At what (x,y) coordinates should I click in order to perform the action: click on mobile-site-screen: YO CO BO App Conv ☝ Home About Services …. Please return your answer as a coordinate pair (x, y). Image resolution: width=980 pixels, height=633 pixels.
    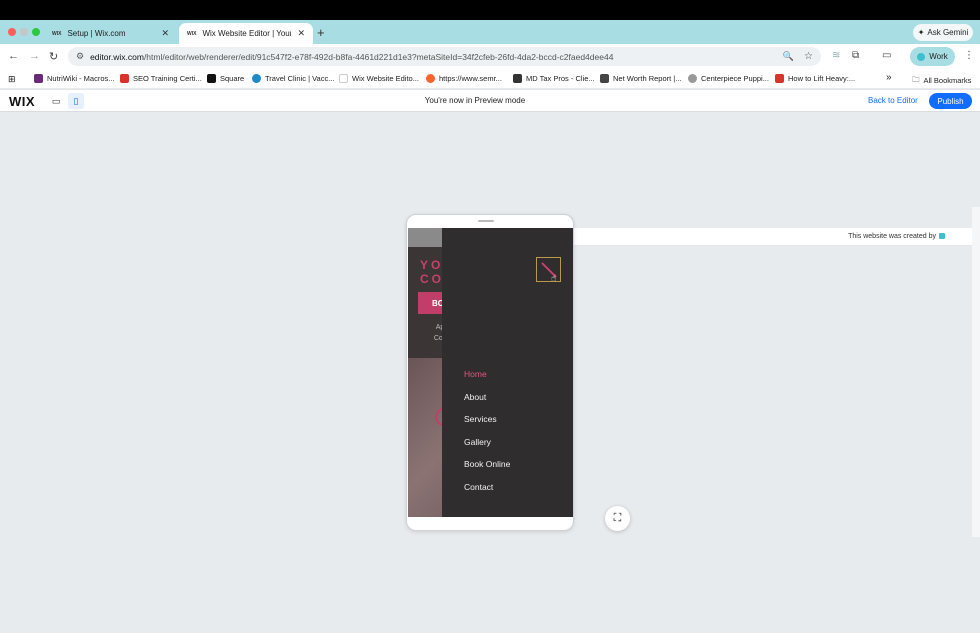
    Looking at the image, I should click on (490, 372).